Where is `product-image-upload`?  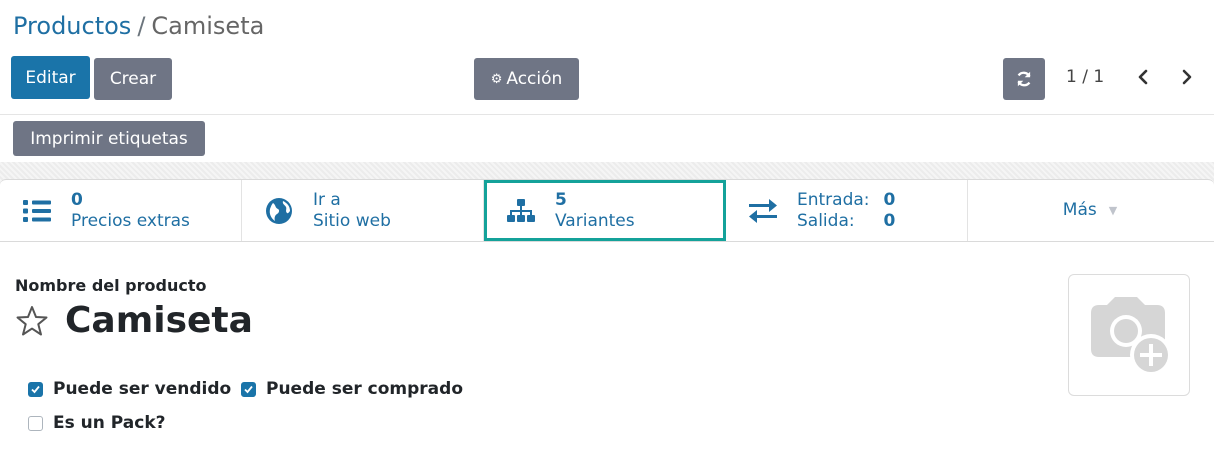 product-image-upload is located at coordinates (1129, 335).